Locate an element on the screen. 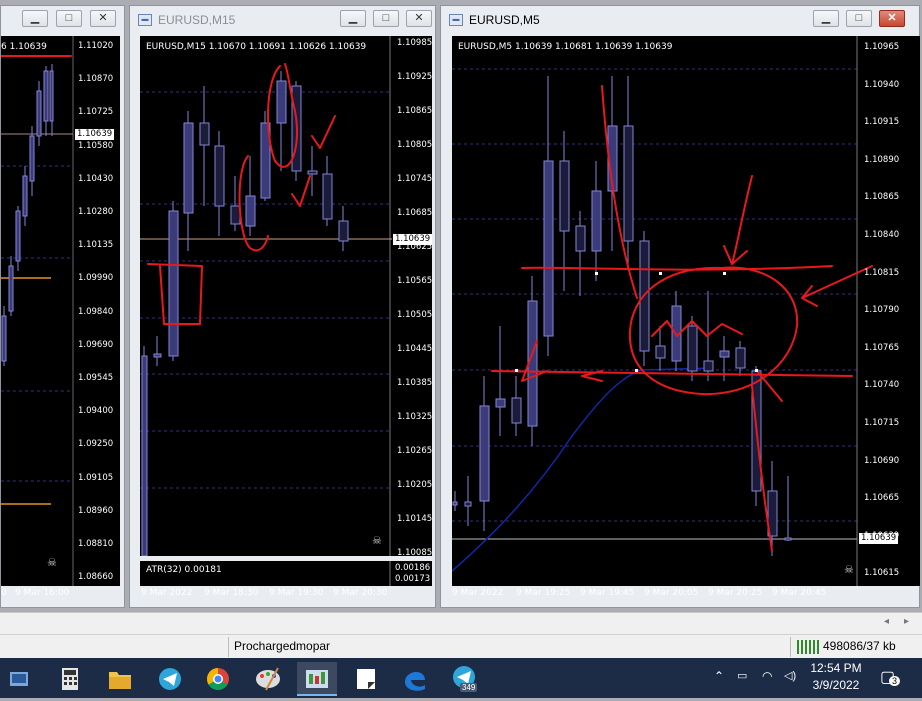 This screenshot has height=701, width=922. chart-window-icon: ▬ is located at coordinates (145, 20).